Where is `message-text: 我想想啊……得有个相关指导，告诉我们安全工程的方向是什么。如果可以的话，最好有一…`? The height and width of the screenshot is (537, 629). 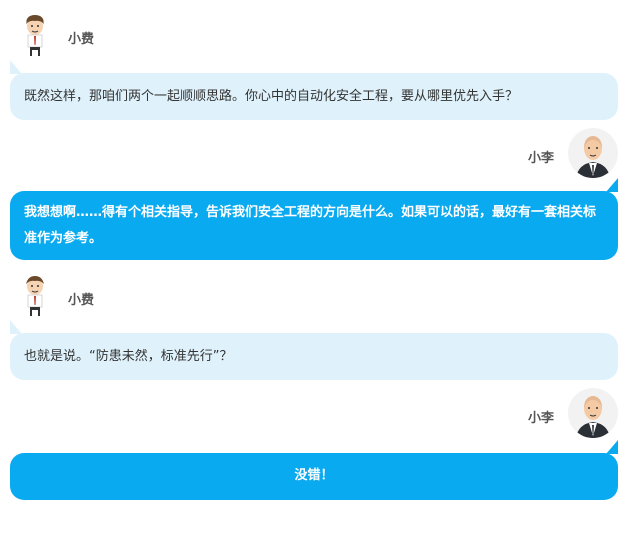 message-text: 我想想啊……得有个相关指导，告诉我们安全工程的方向是什么。如果可以的话，最好有一… is located at coordinates (310, 225).